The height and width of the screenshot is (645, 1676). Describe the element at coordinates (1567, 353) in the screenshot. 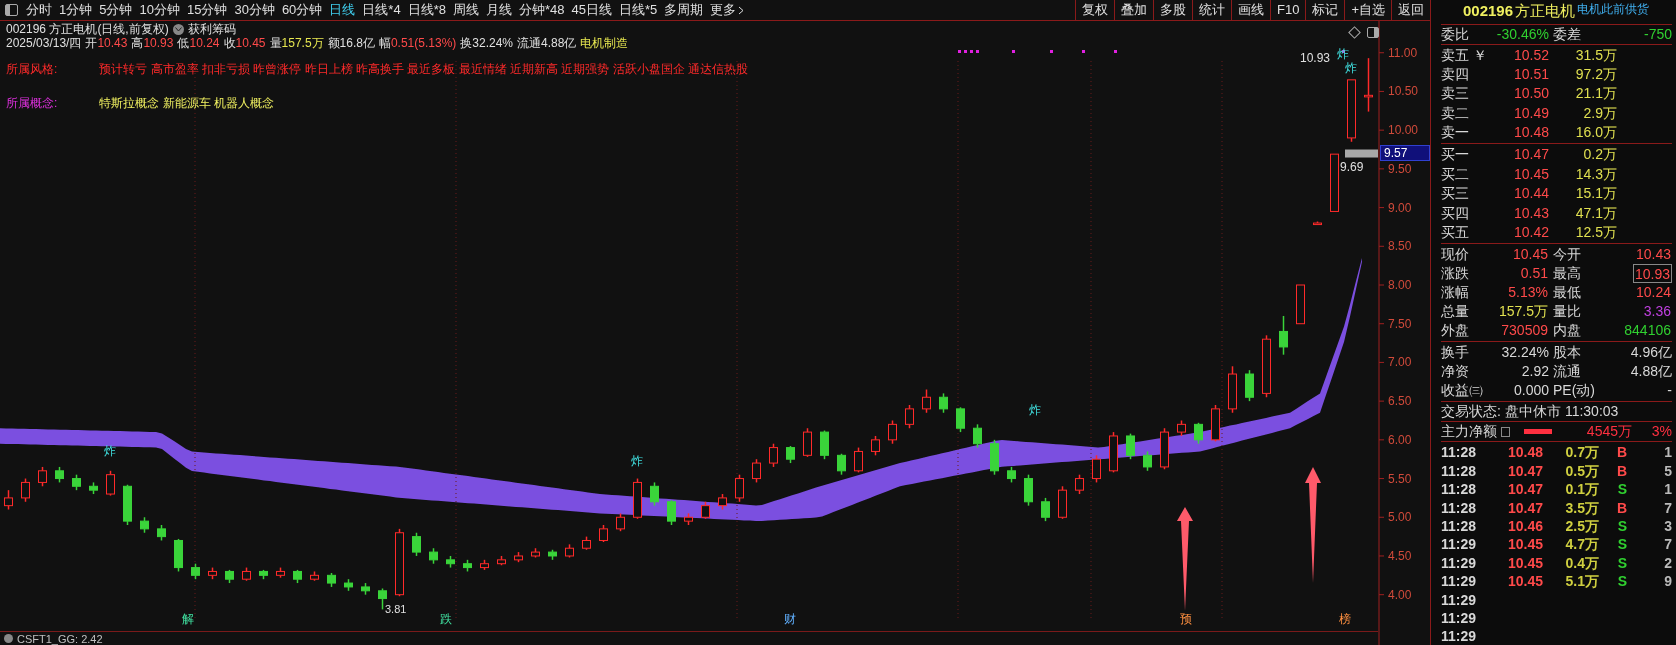

I see `stat-label: 股本` at that location.